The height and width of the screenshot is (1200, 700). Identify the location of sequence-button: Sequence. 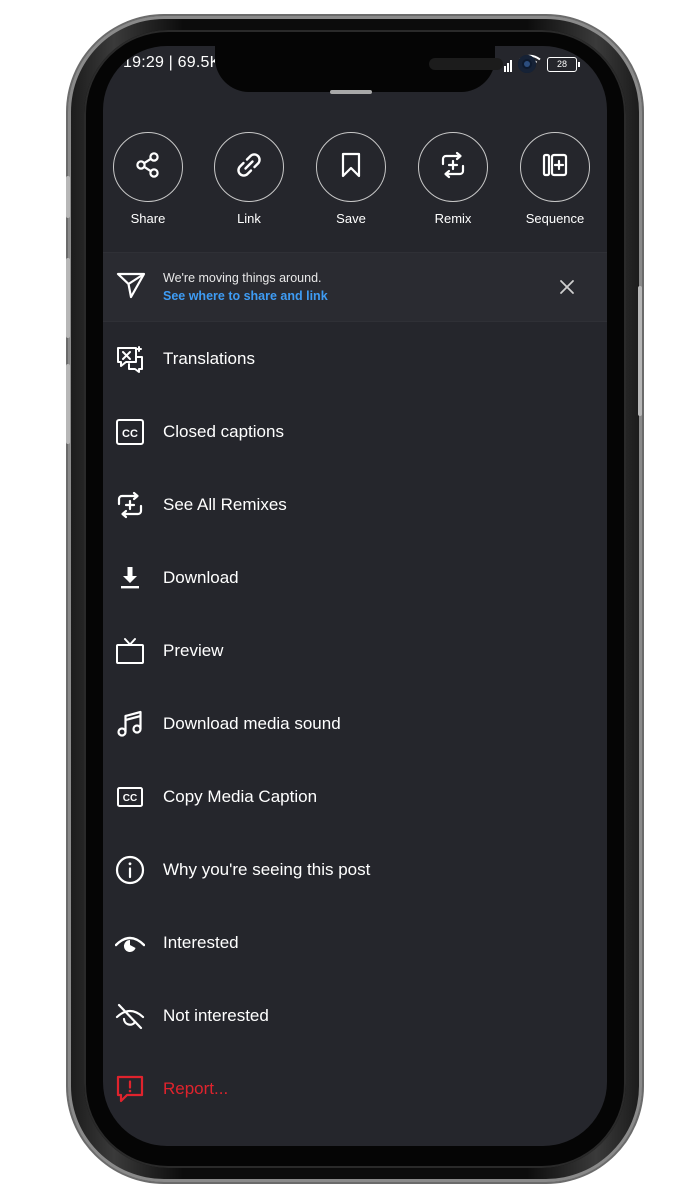
(555, 179).